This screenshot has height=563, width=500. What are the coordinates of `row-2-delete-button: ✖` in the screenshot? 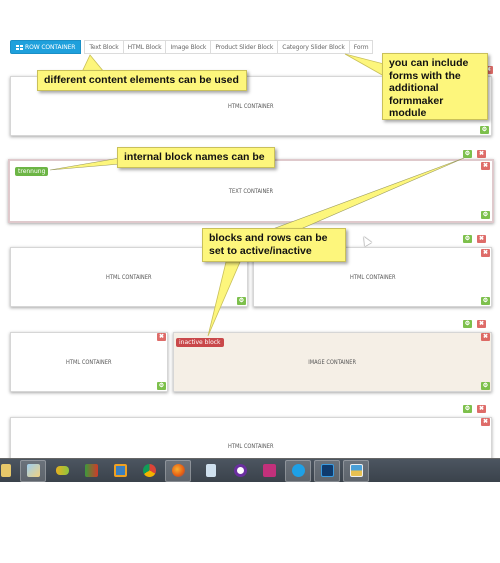 It's located at (481, 154).